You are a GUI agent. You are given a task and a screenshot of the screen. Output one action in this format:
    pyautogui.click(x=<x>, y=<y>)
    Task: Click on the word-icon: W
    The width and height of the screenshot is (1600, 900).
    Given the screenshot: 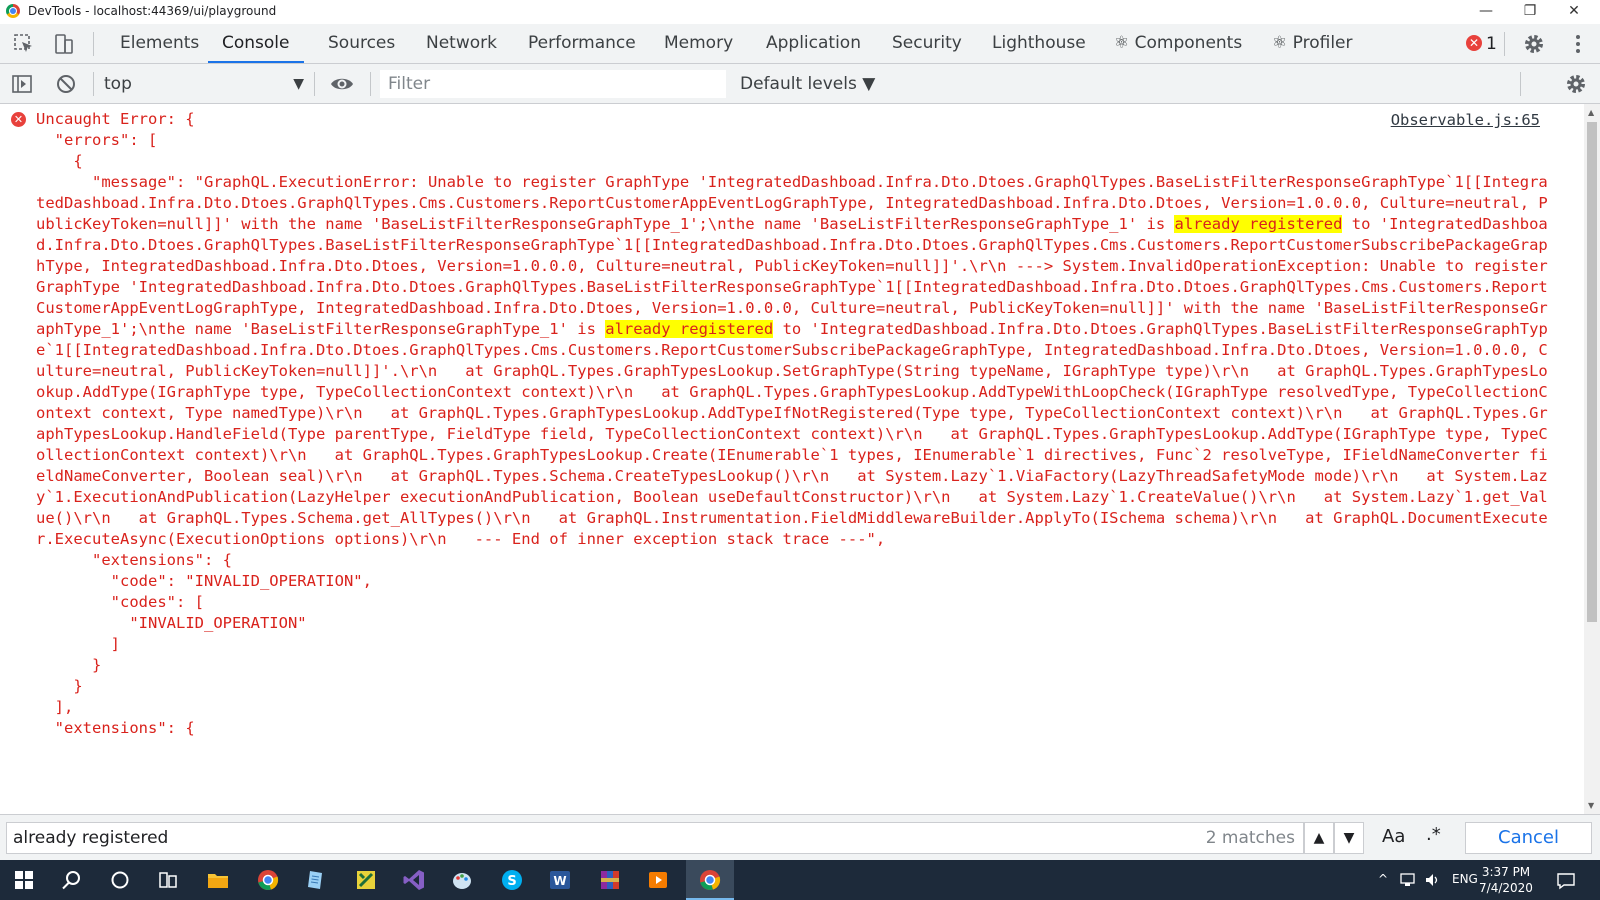 What is the action you would take?
    pyautogui.click(x=560, y=880)
    